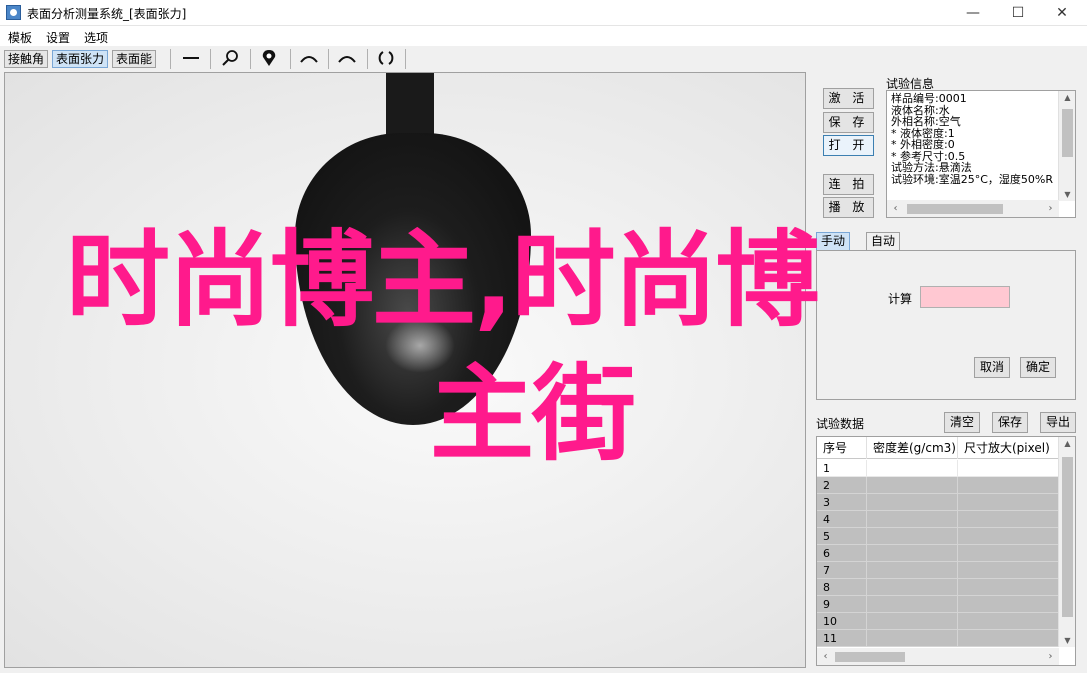 The image size is (1087, 673). Describe the element at coordinates (1038, 367) in the screenshot. I see `confirm-button: 确定` at that location.